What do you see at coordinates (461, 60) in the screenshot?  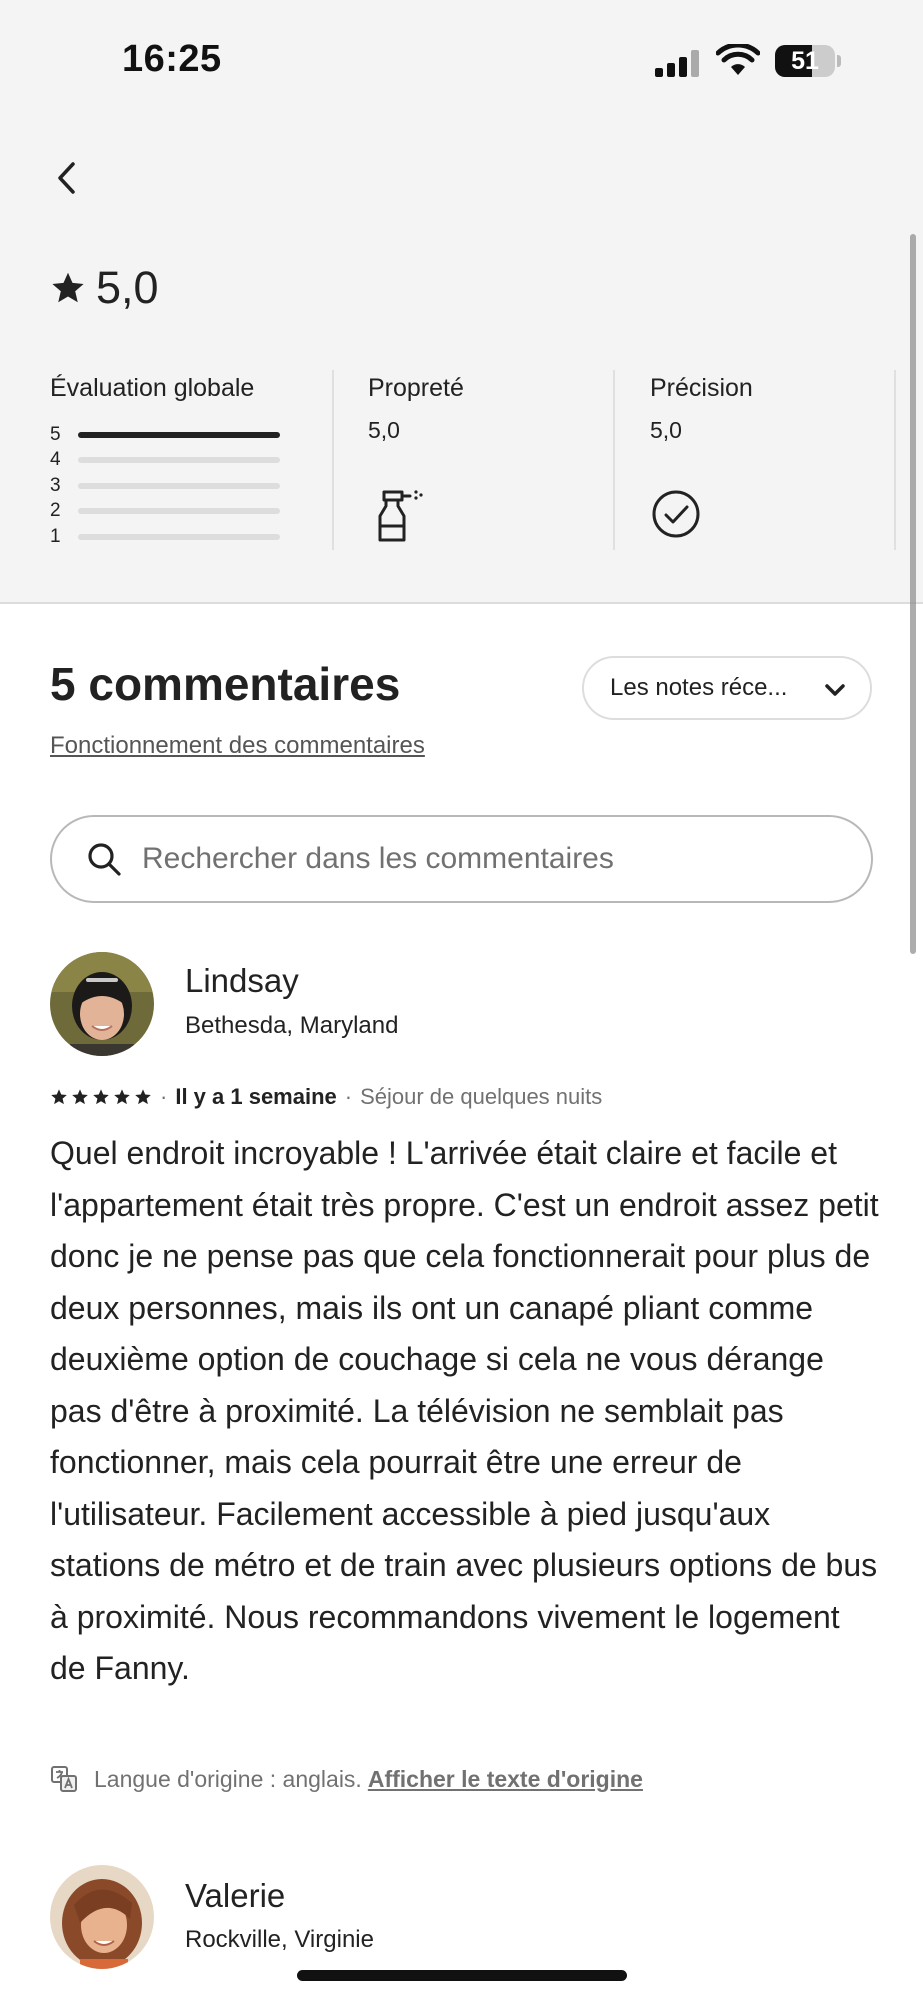 I see `status-bar: 16:25 51` at bounding box center [461, 60].